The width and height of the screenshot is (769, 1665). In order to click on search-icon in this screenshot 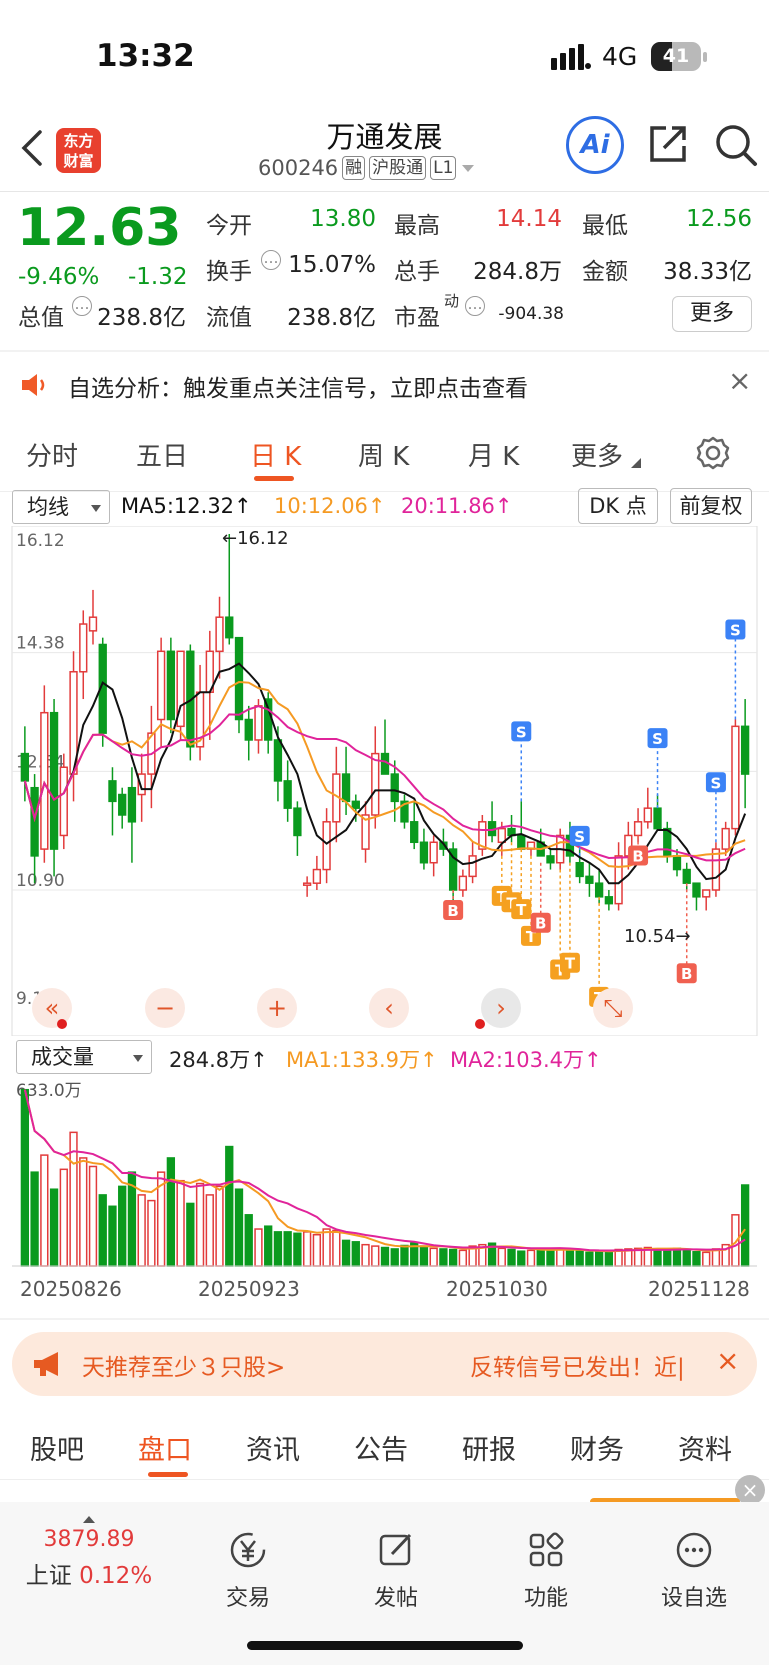, I will do `click(736, 145)`.